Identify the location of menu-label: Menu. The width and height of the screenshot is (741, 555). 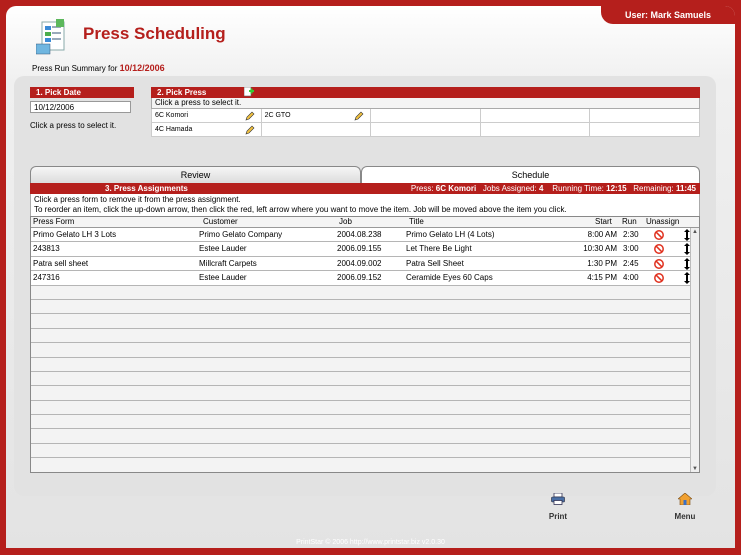
(685, 516).